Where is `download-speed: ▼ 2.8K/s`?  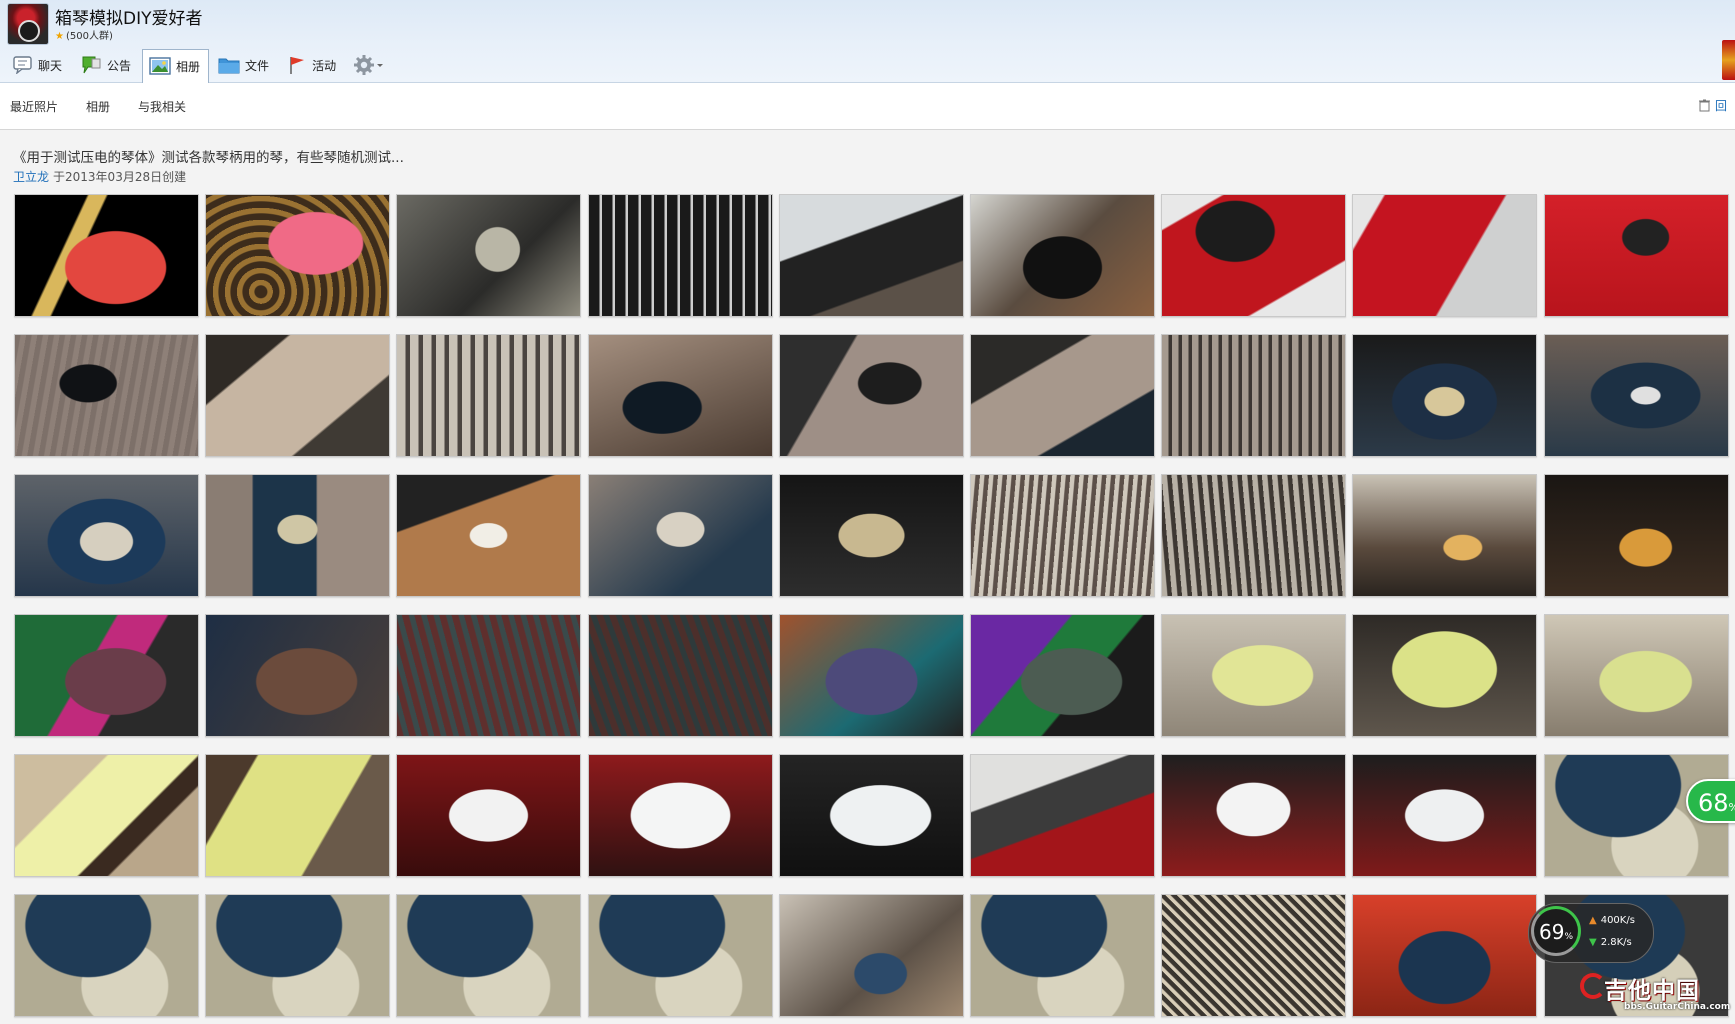 download-speed: ▼ 2.8K/s is located at coordinates (1610, 942).